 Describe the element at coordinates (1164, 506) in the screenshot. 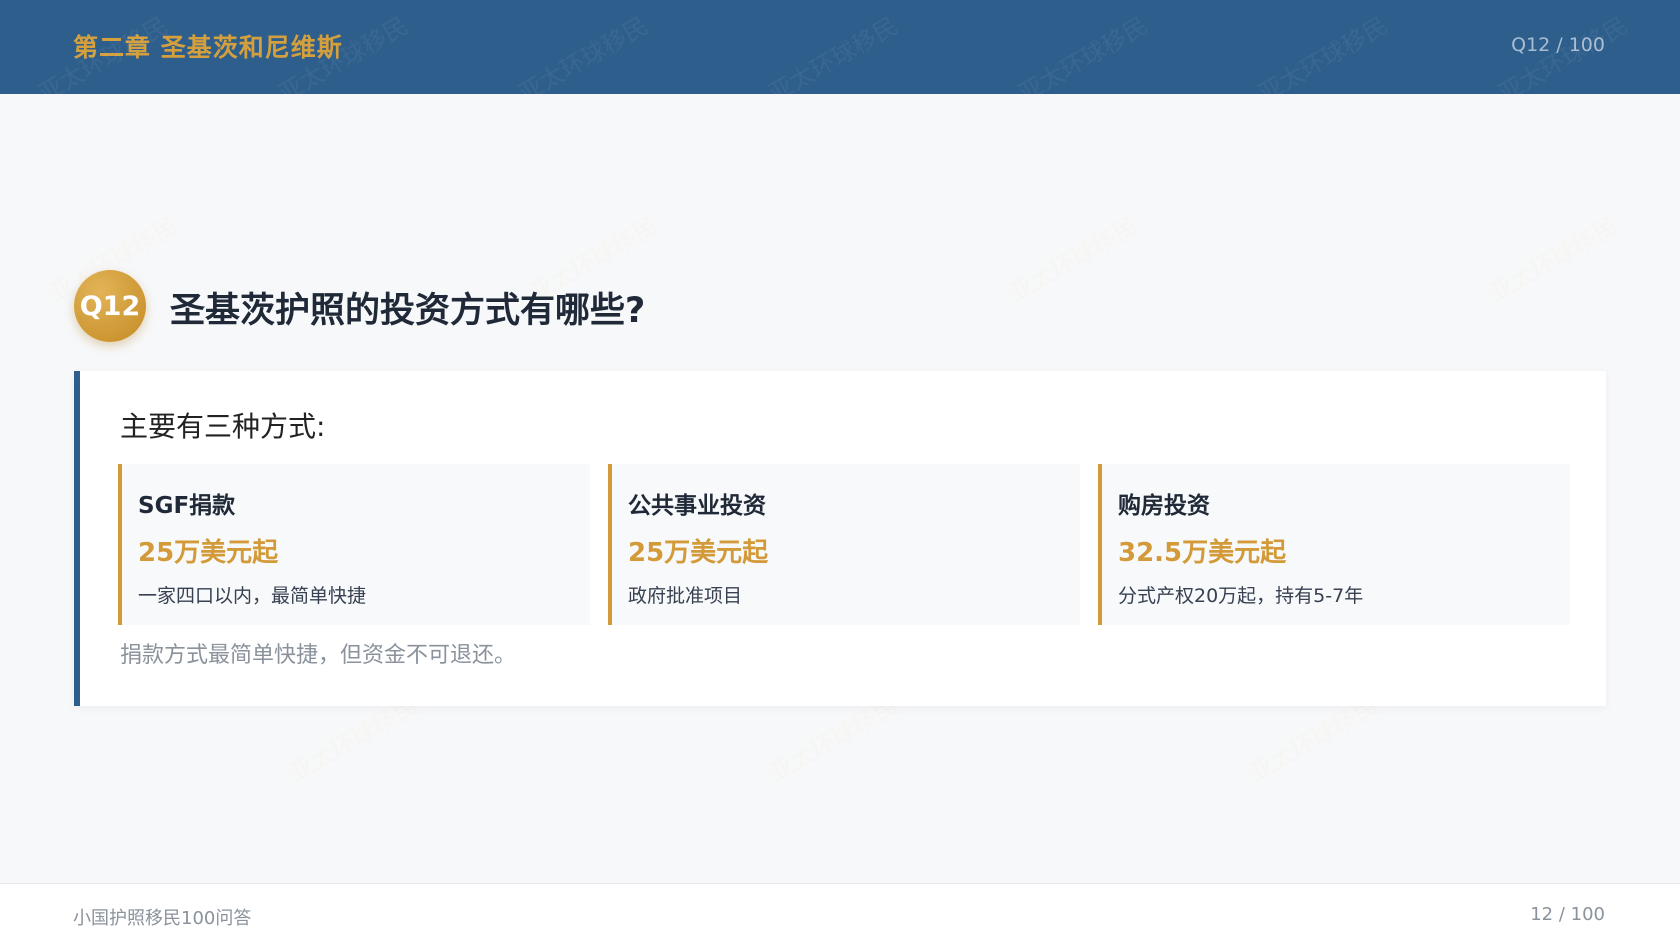

I see `option-name: 购房投资` at that location.